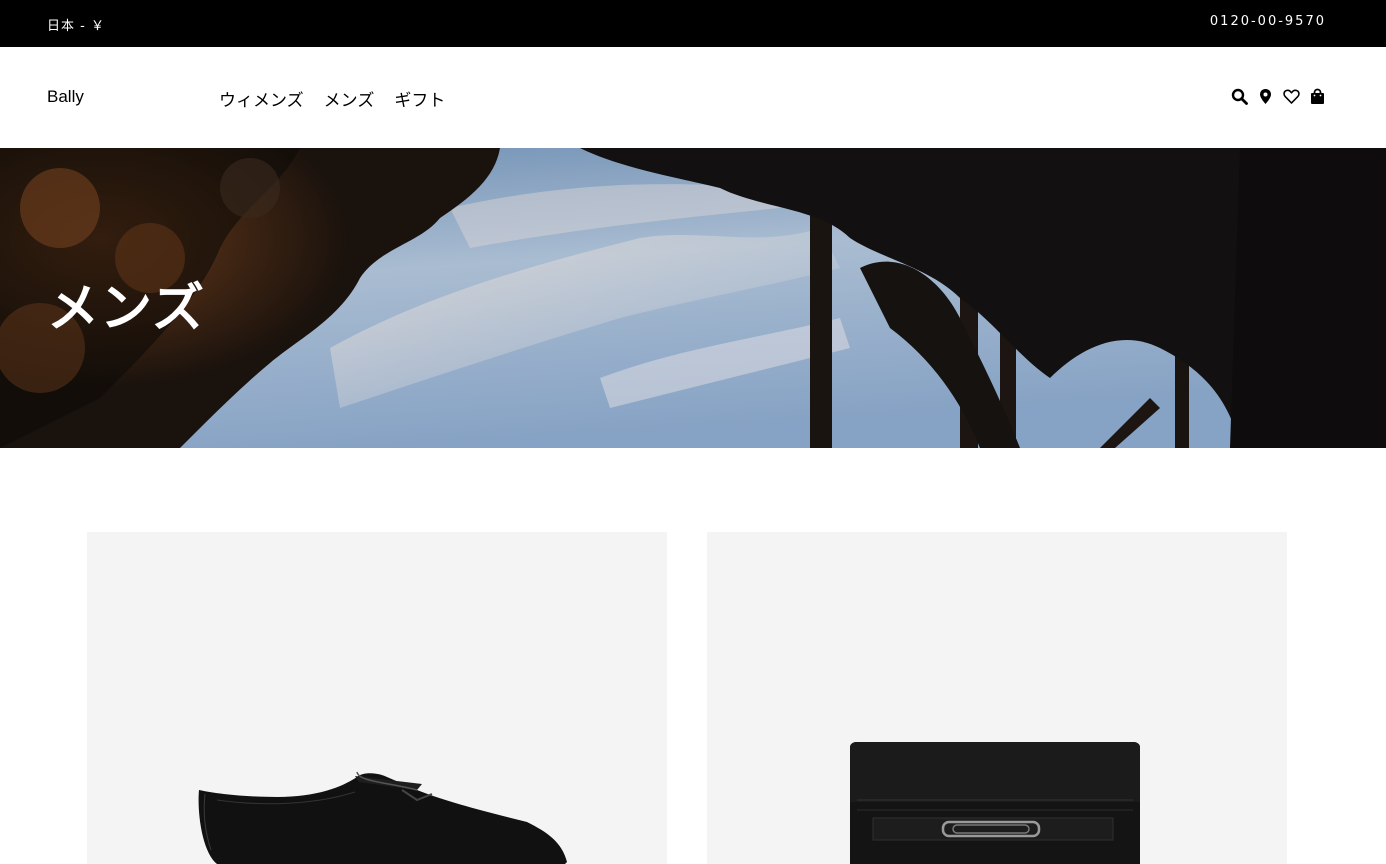 The height and width of the screenshot is (864, 1386). I want to click on shopping-bag-icon, so click(1317, 96).